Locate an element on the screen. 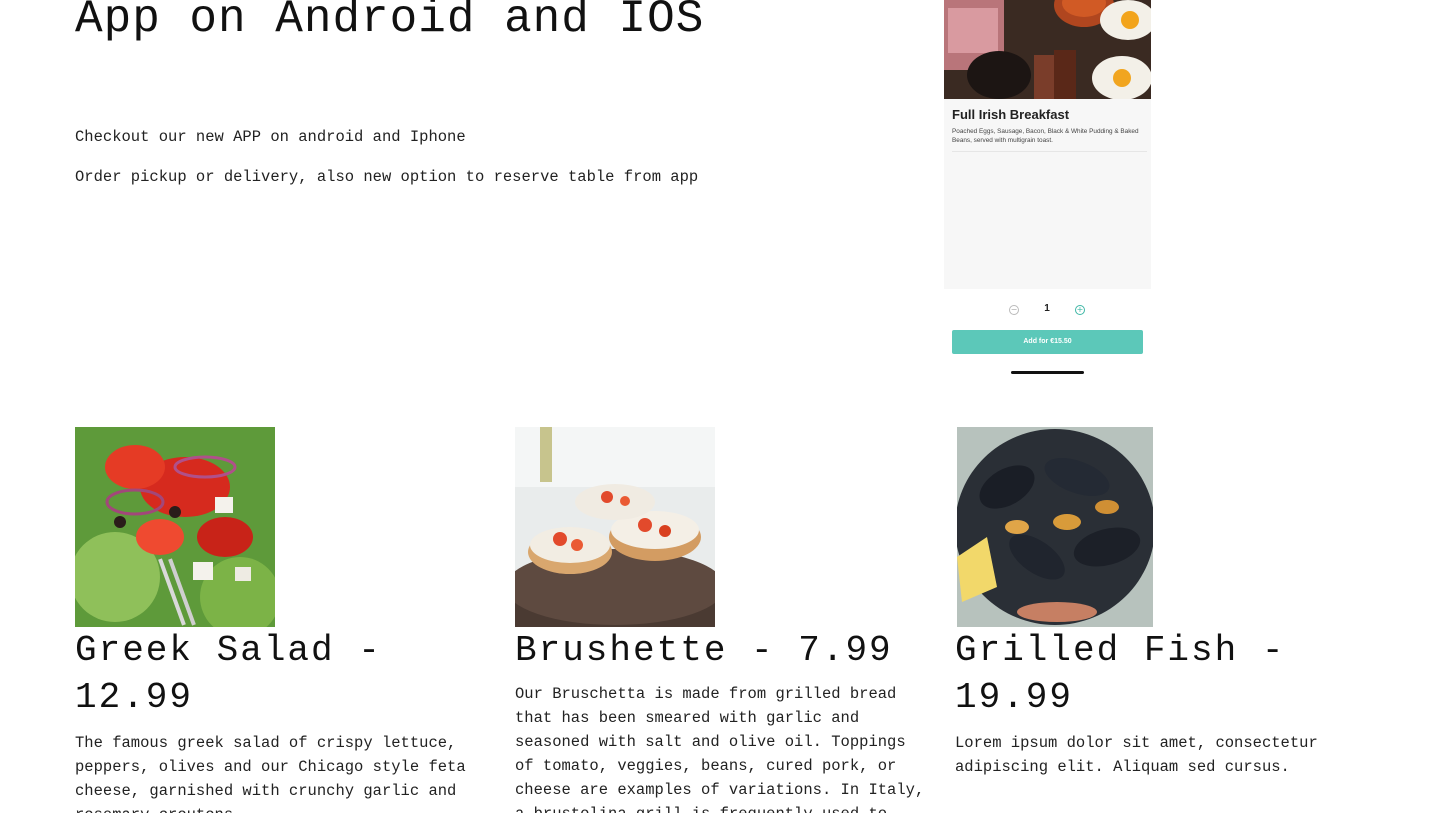 This screenshot has width=1443, height=813. divider is located at coordinates (1049, 151).